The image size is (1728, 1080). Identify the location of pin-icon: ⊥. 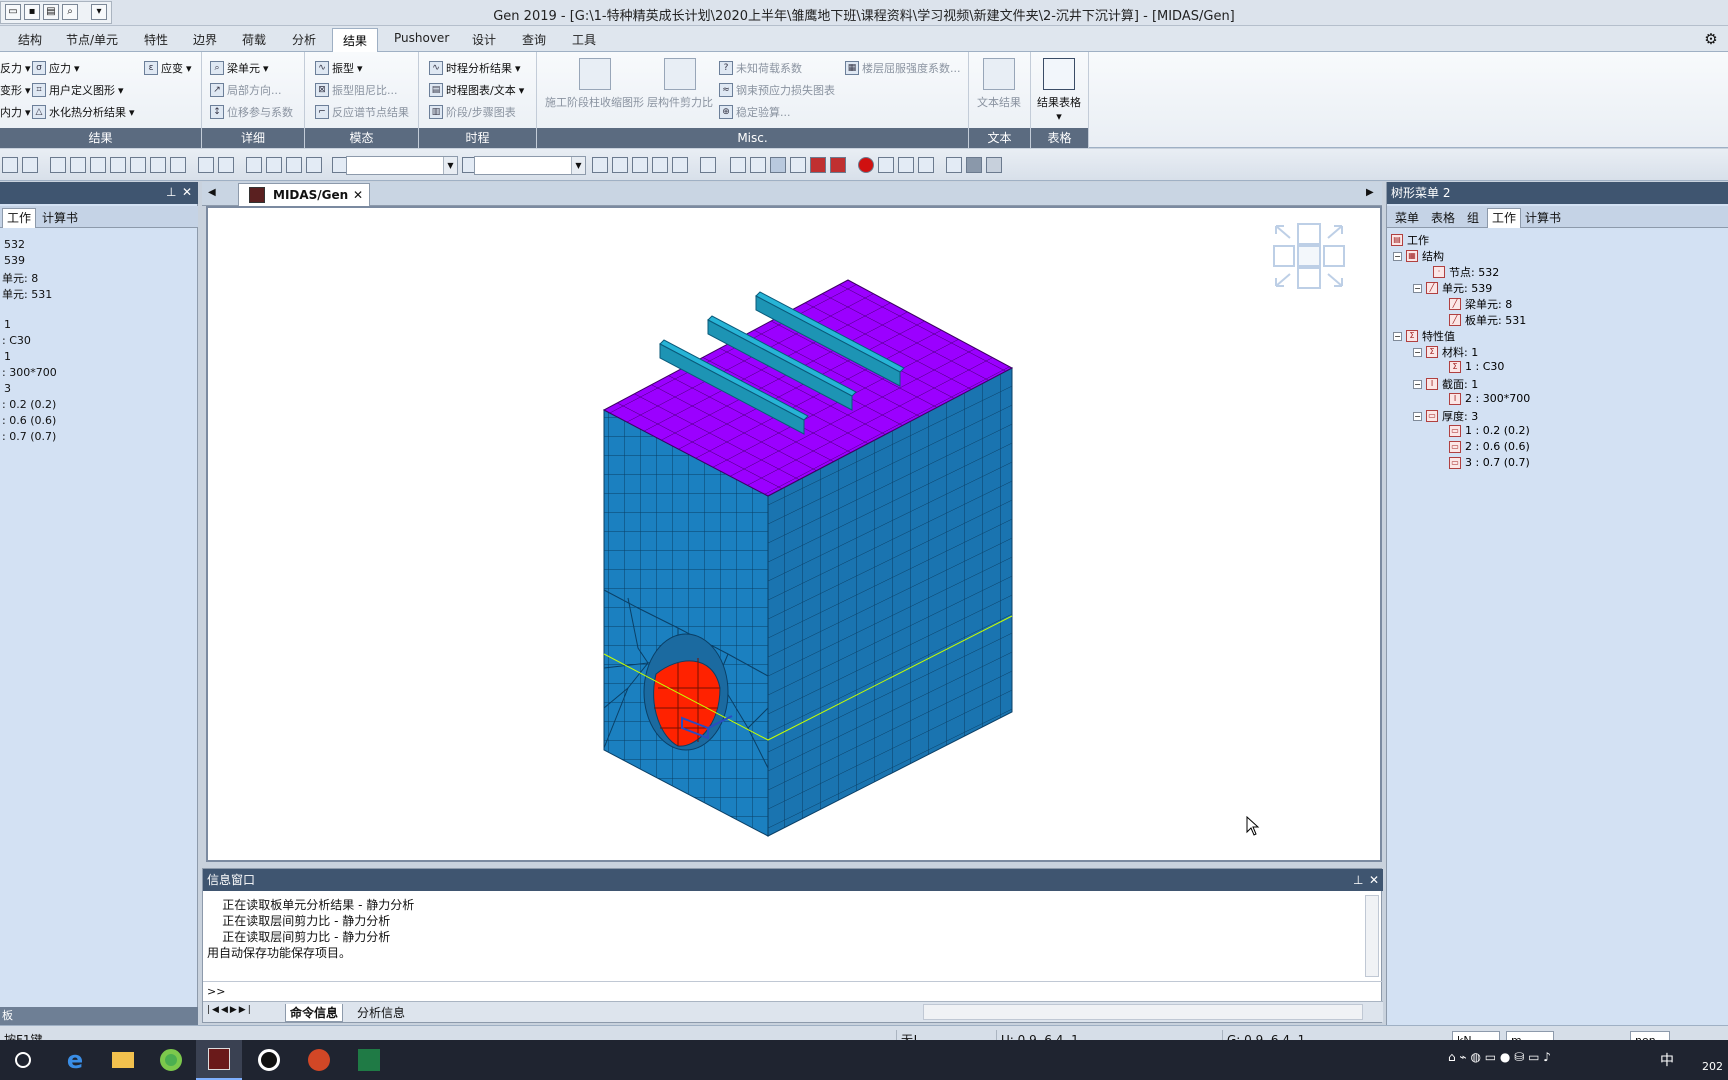
(1358, 880).